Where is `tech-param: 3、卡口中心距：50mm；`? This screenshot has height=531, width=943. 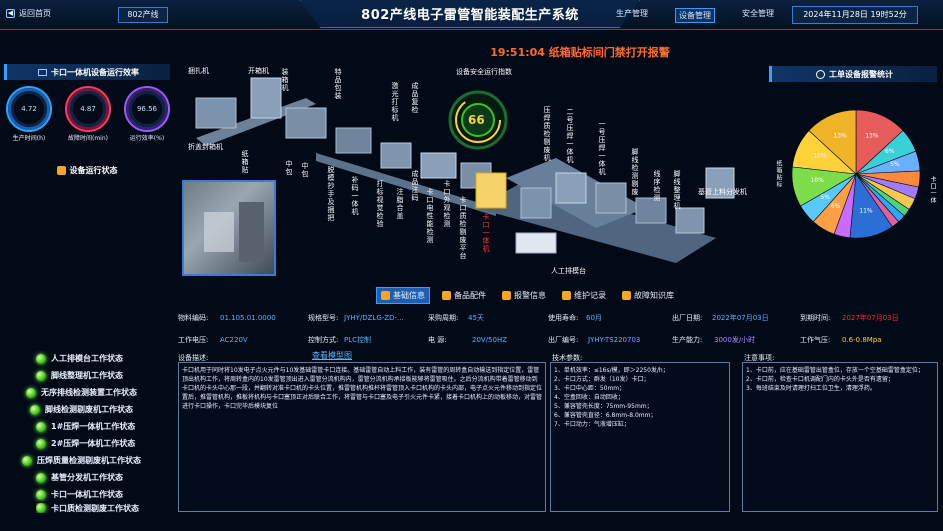
tech-param: 3、卡口中心距：50mm； is located at coordinates (590, 388).